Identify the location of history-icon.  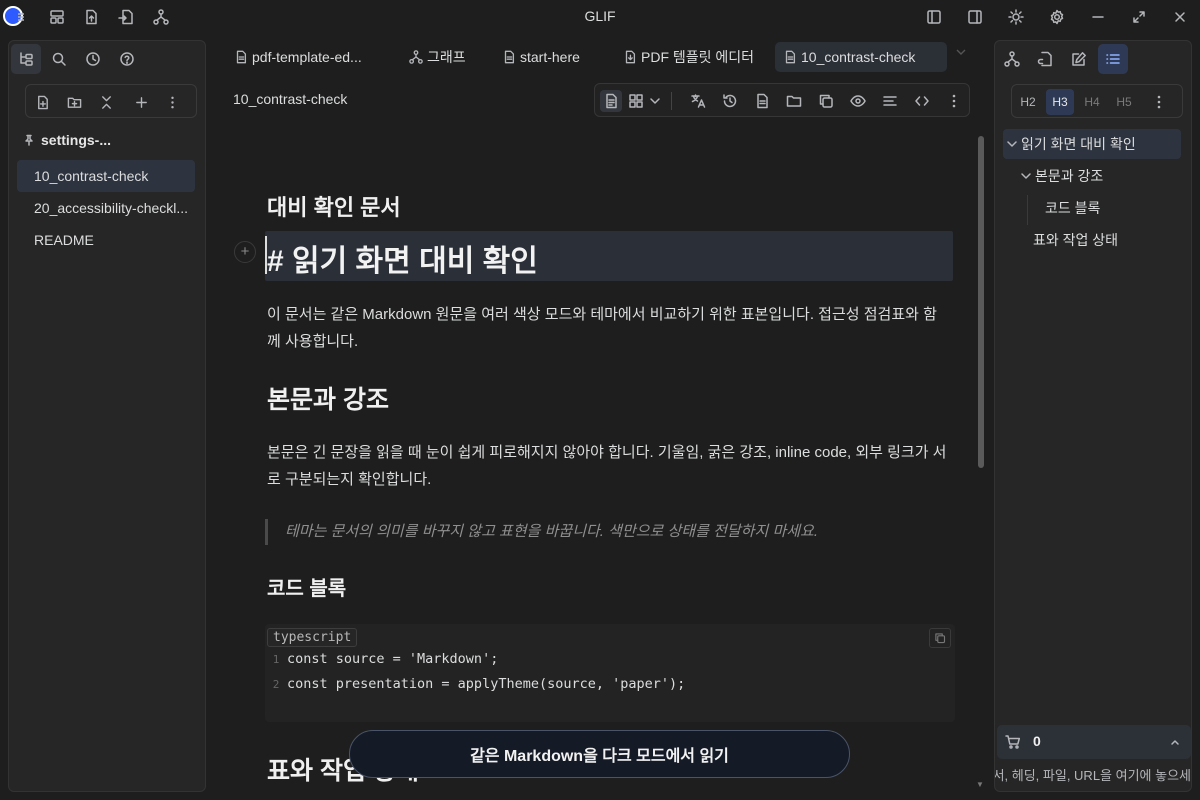
(730, 101).